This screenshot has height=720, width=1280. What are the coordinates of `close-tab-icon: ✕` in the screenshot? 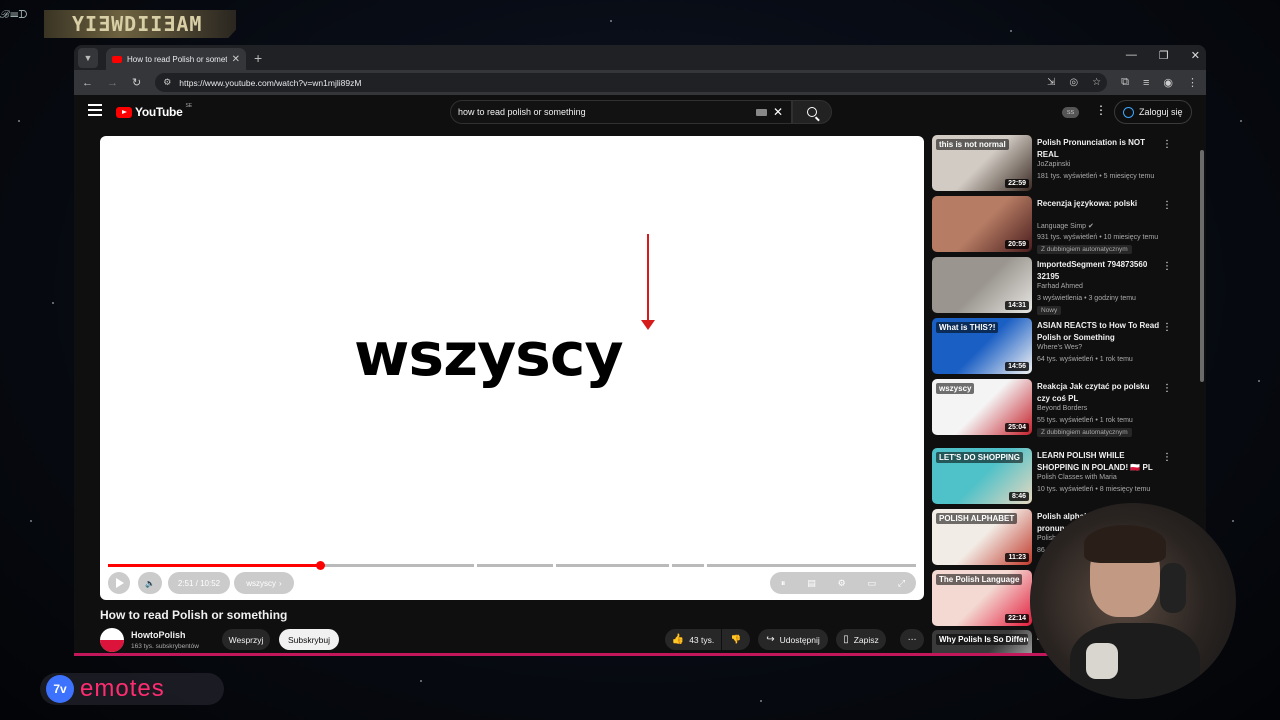 It's located at (236, 59).